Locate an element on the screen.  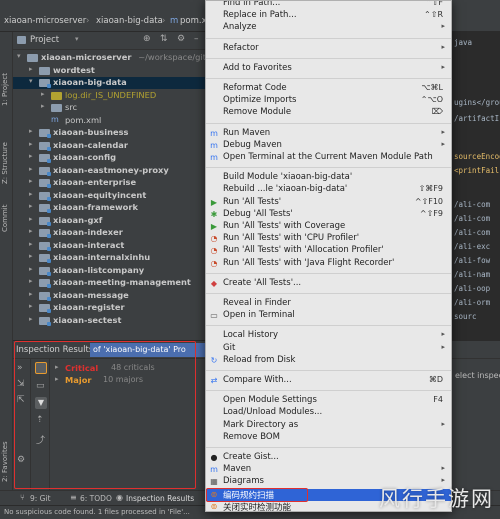
tree-item: ▸ xiaoan-calendar is located at coordinates (110, 146).